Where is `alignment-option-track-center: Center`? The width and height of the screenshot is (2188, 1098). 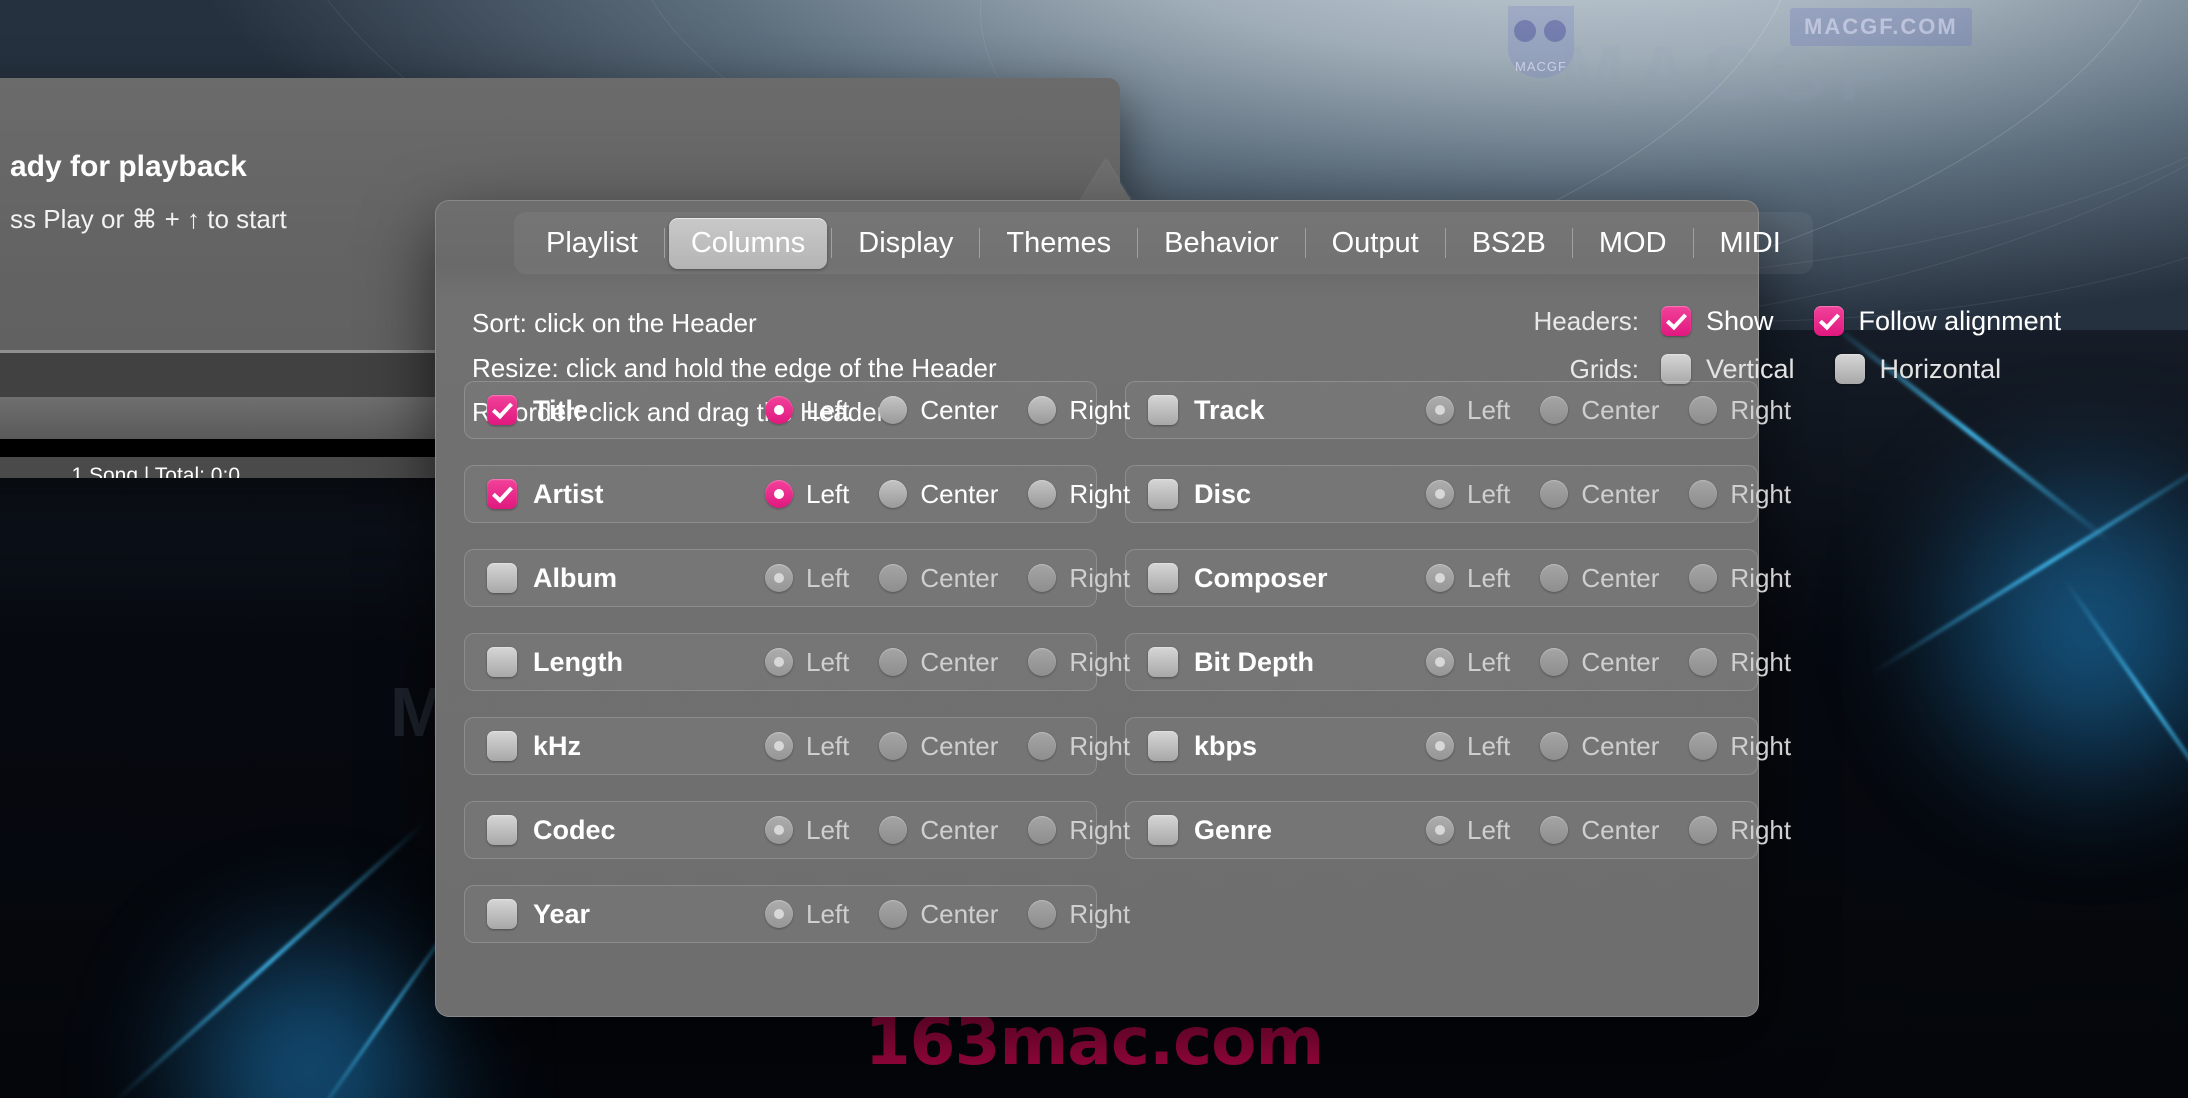
alignment-option-track-center: Center is located at coordinates (1599, 410).